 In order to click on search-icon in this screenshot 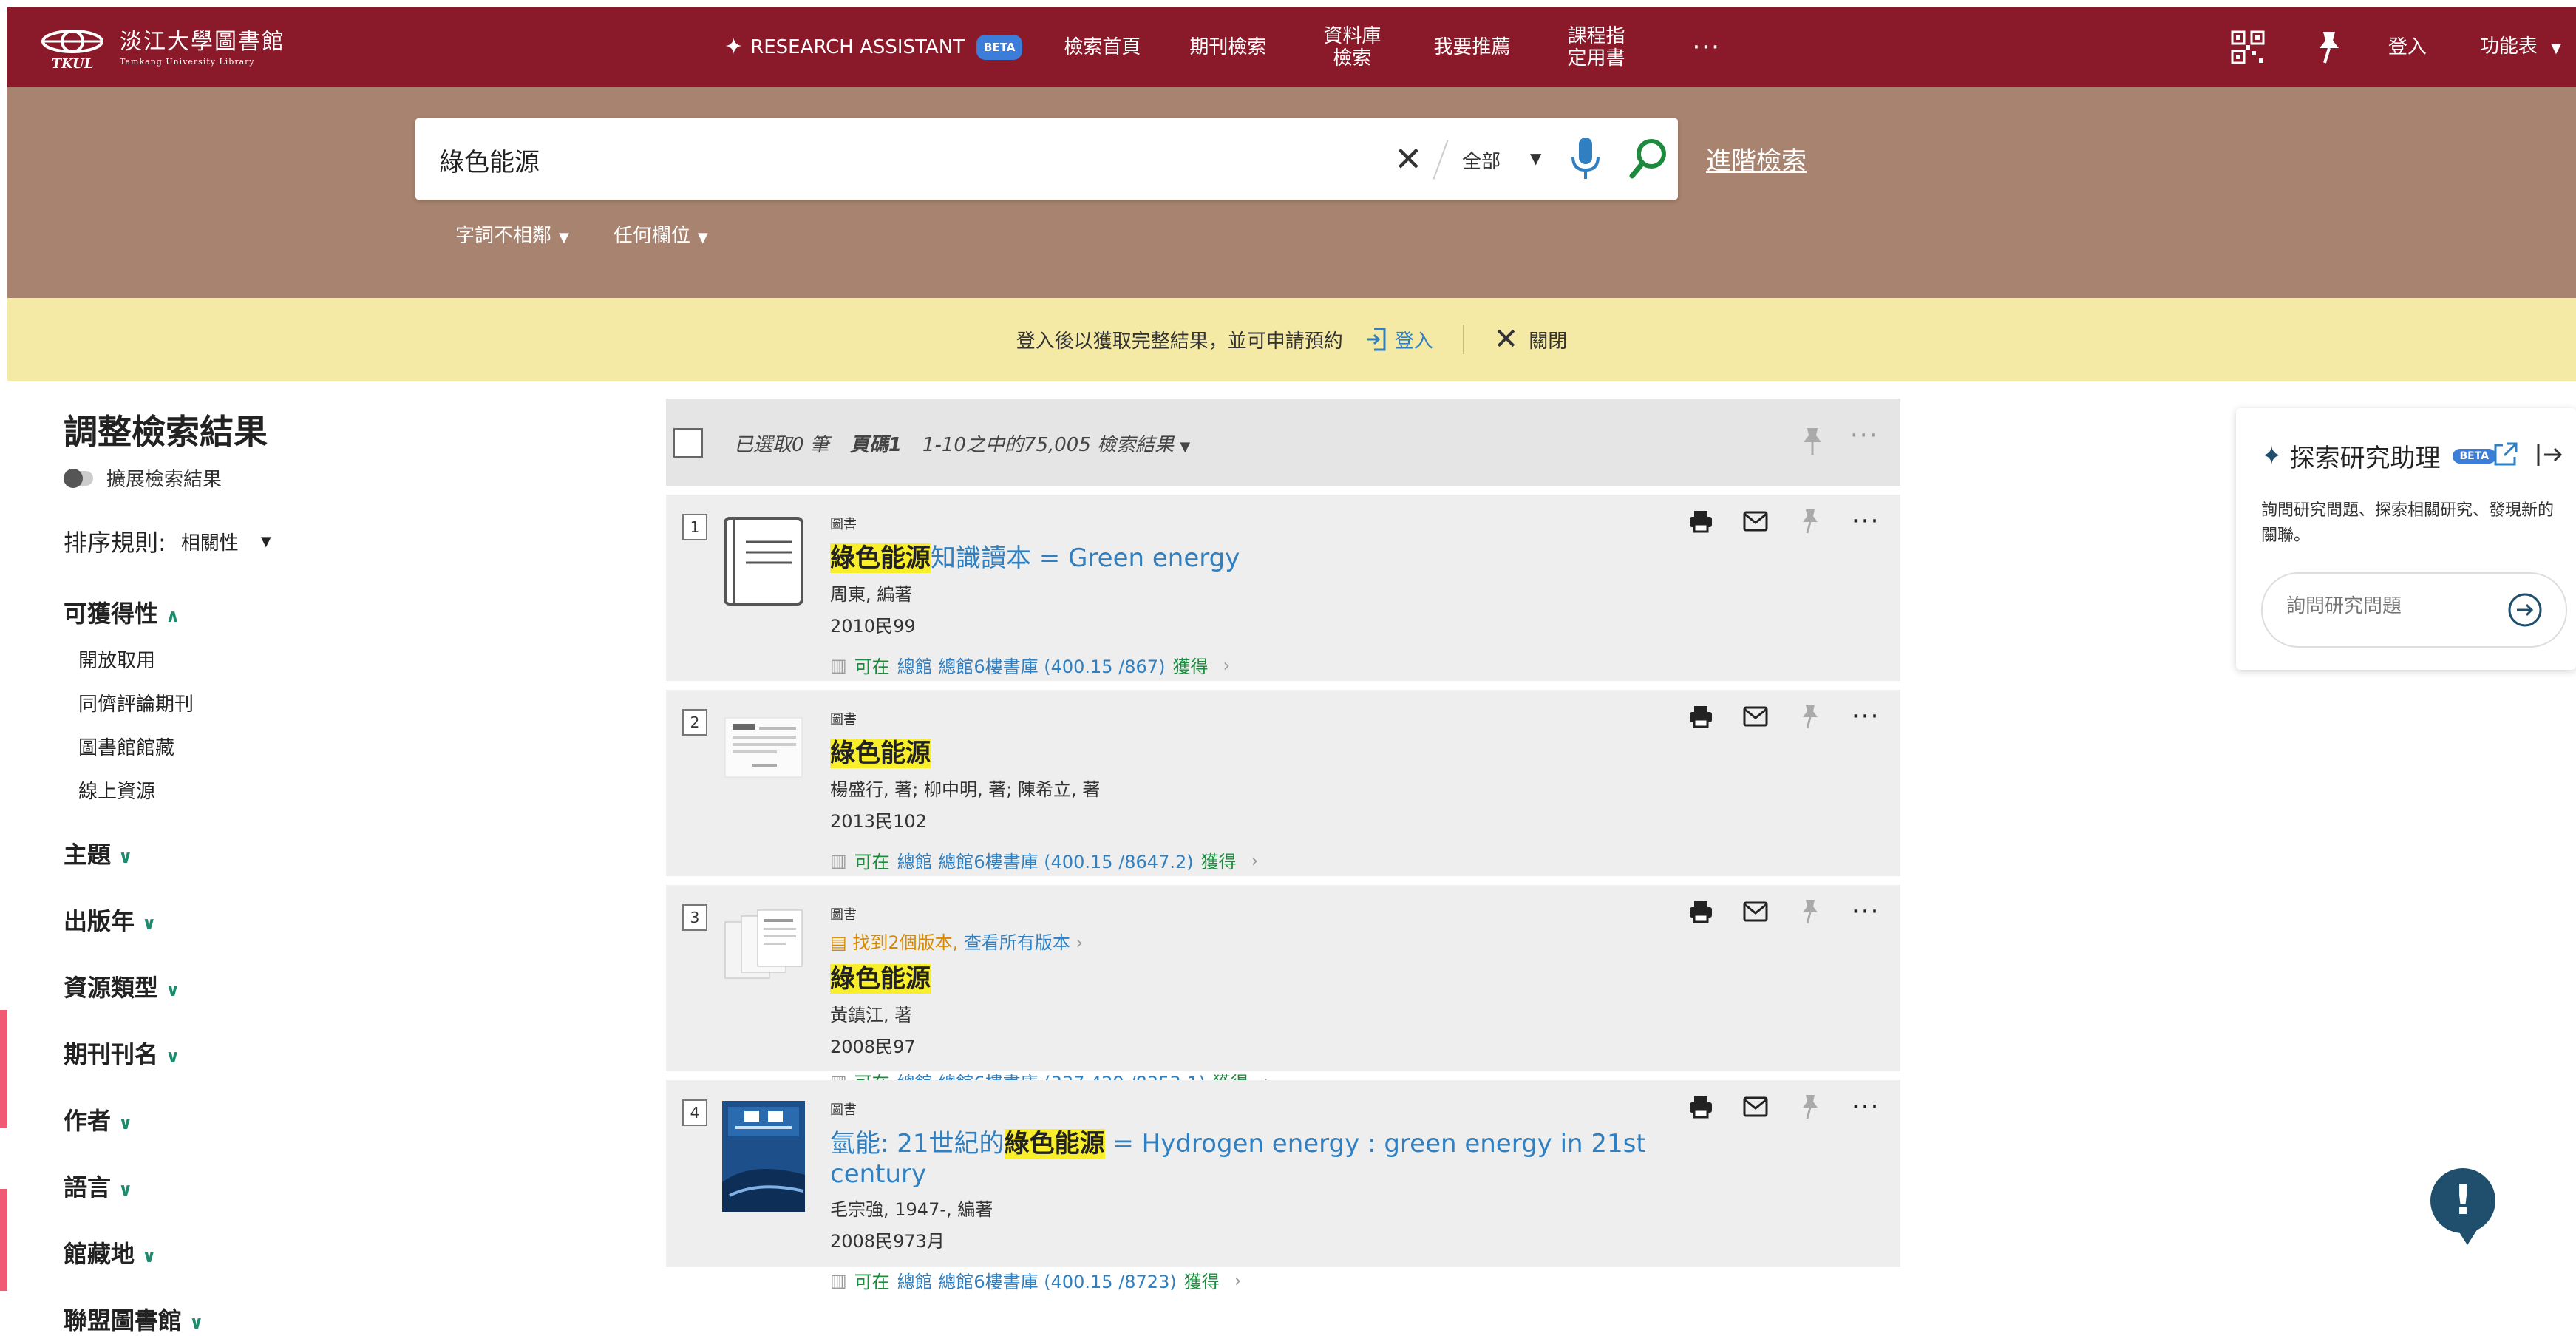, I will do `click(1648, 159)`.